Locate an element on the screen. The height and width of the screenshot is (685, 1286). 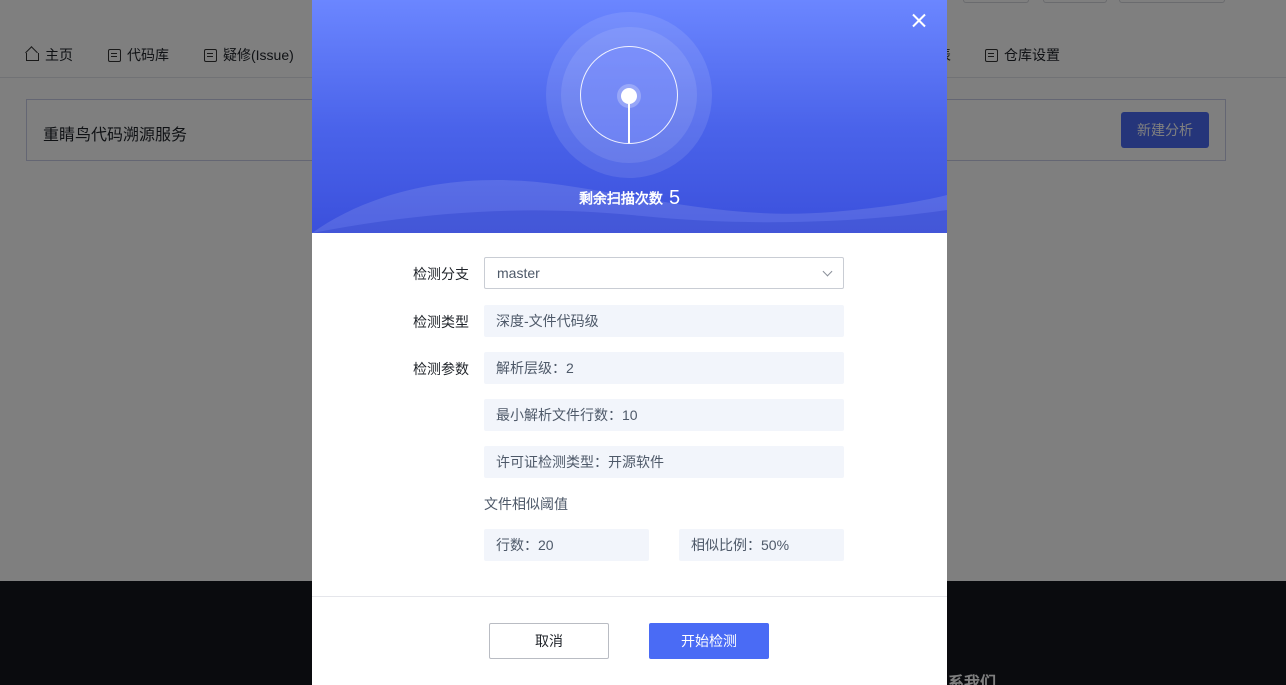
threshold-label: 文件相似阈值 is located at coordinates (526, 504).